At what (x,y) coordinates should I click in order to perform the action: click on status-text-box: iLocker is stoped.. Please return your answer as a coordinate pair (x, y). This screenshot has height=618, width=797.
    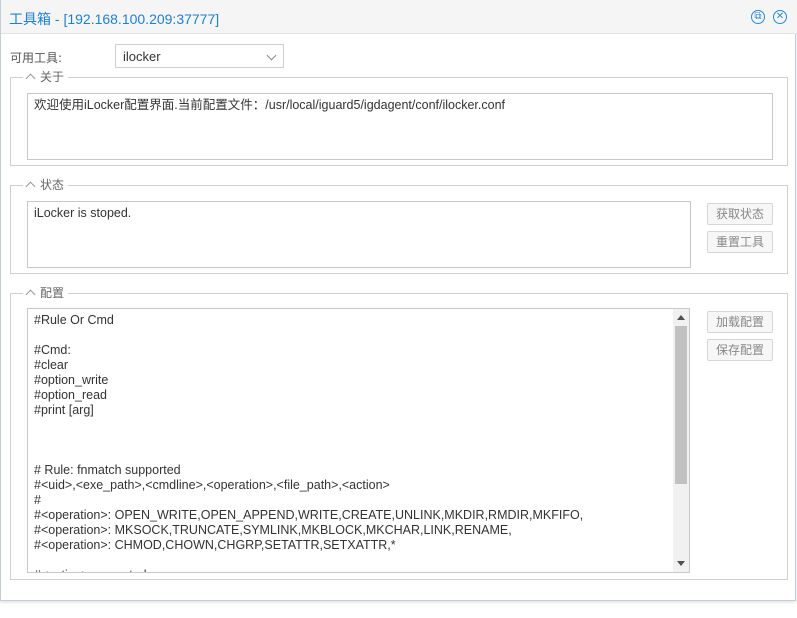
    Looking at the image, I should click on (359, 234).